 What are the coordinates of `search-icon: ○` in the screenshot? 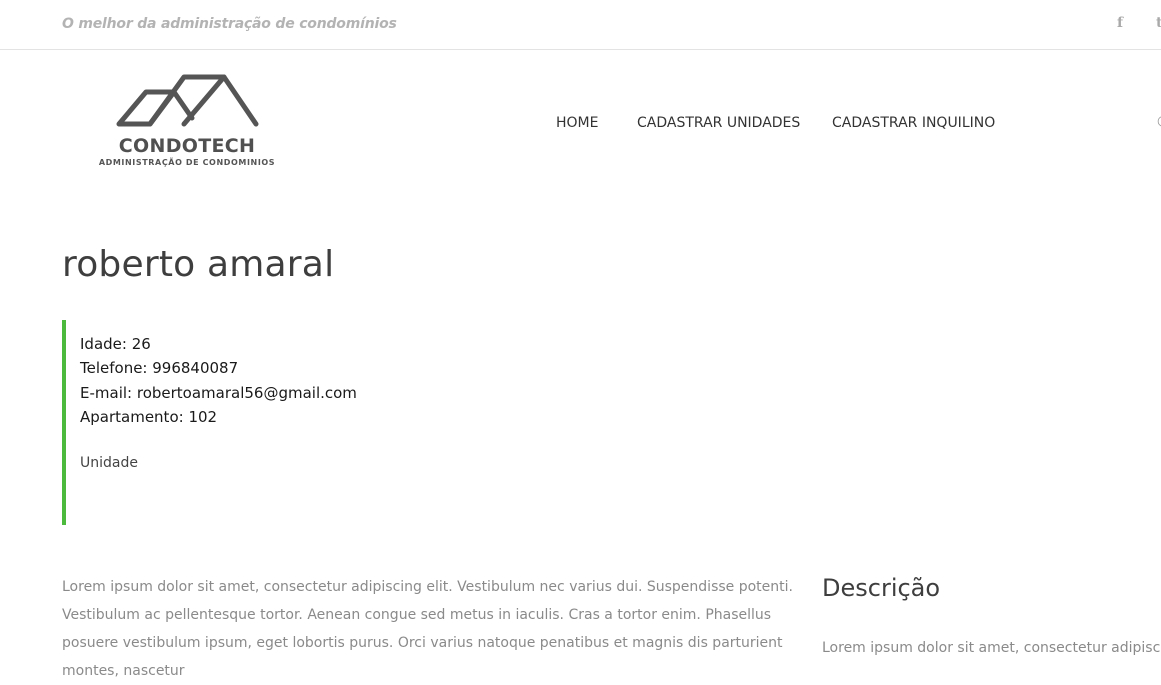 It's located at (1159, 121).